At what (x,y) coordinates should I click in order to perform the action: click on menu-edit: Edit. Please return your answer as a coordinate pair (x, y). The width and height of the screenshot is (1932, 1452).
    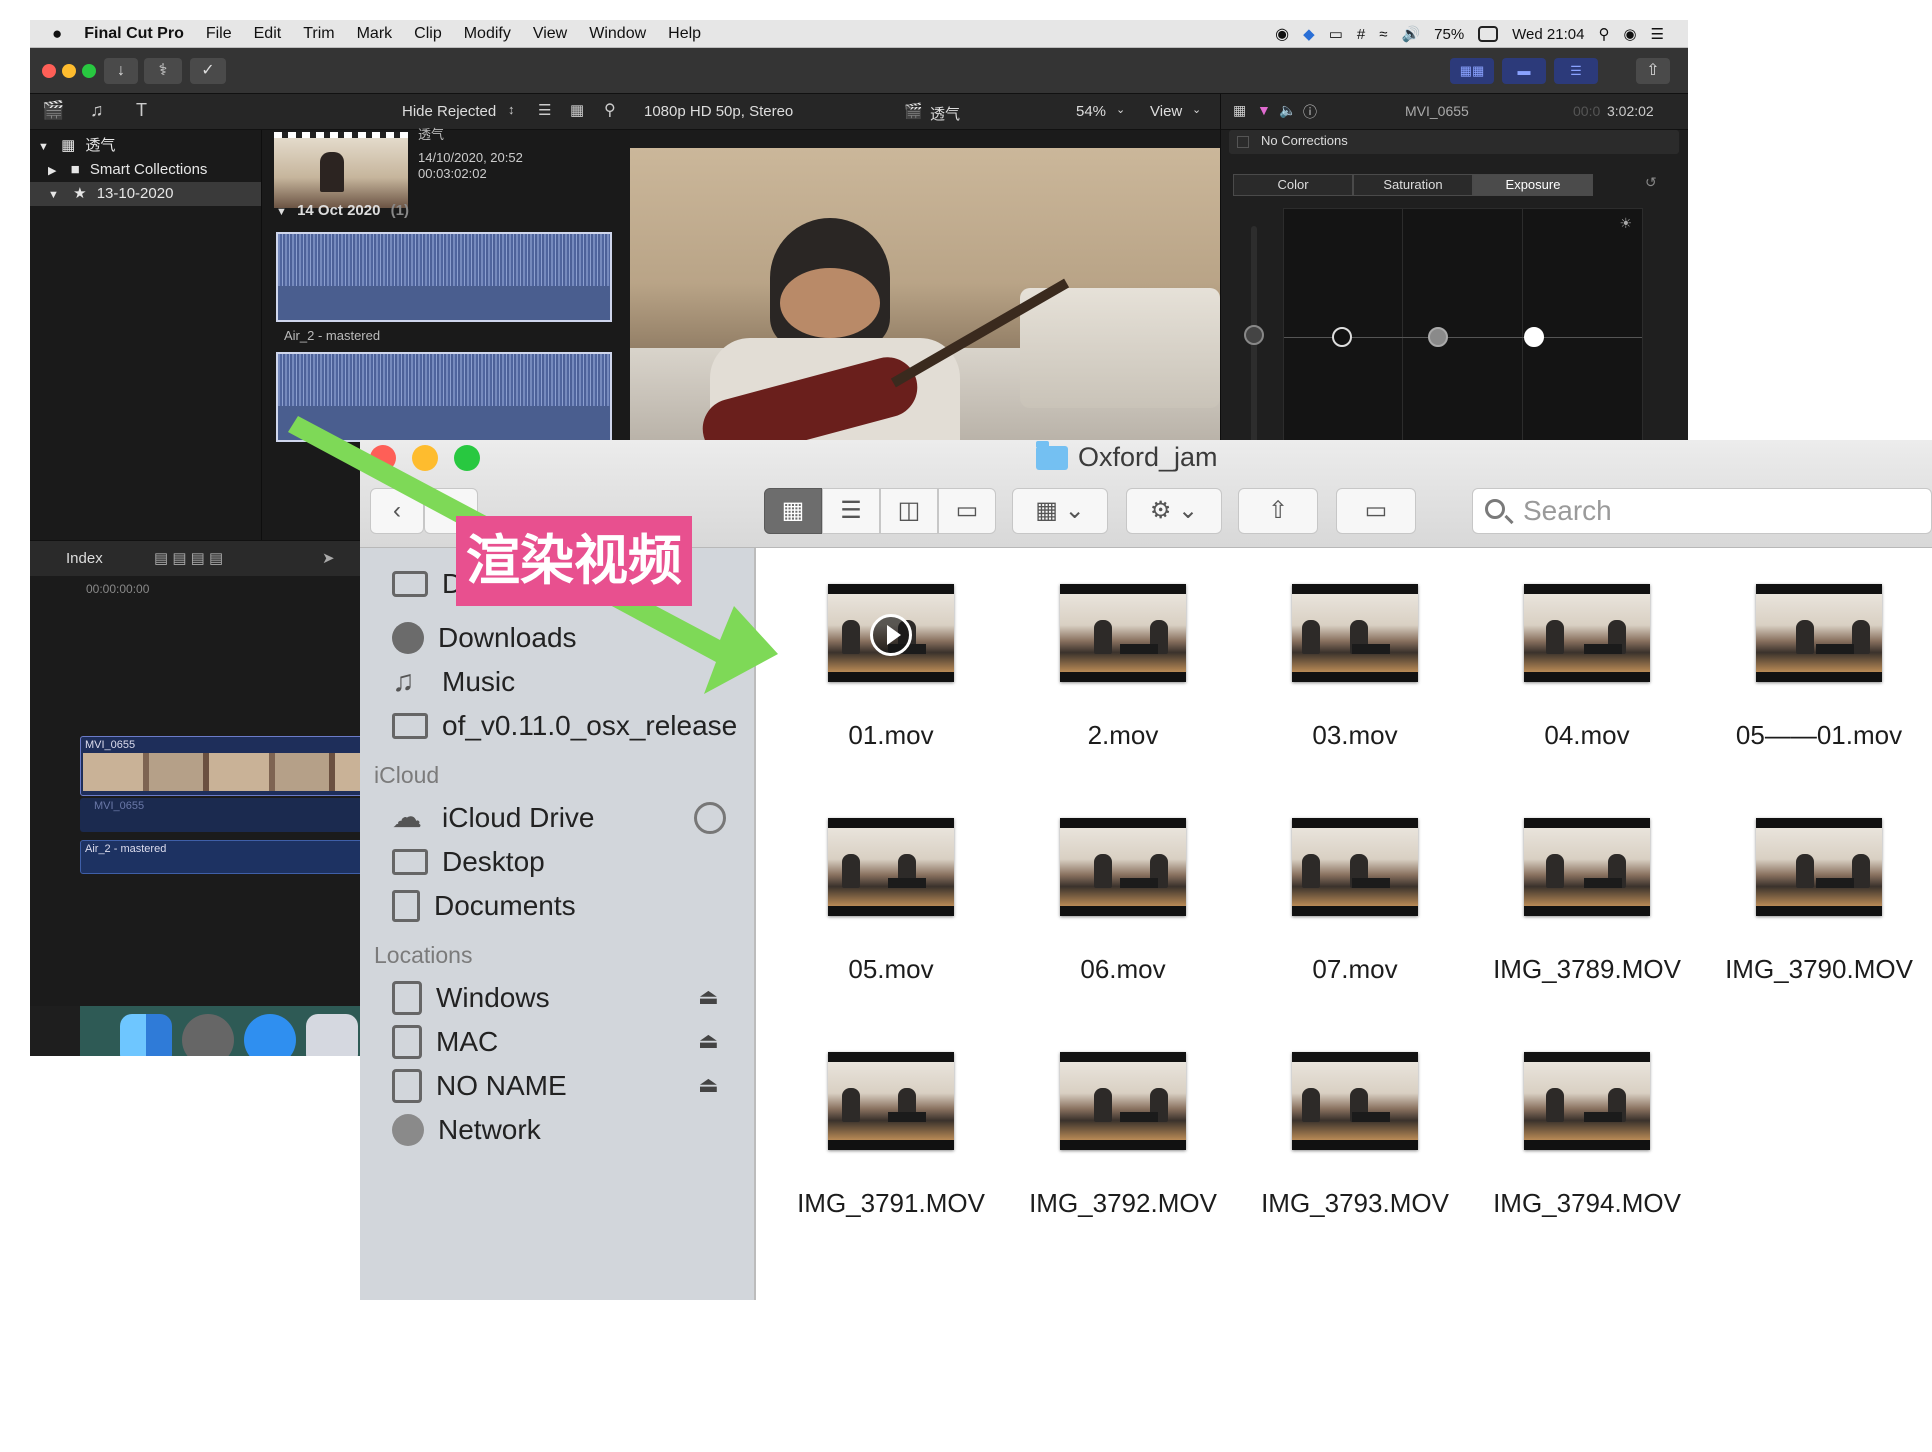
    Looking at the image, I should click on (268, 34).